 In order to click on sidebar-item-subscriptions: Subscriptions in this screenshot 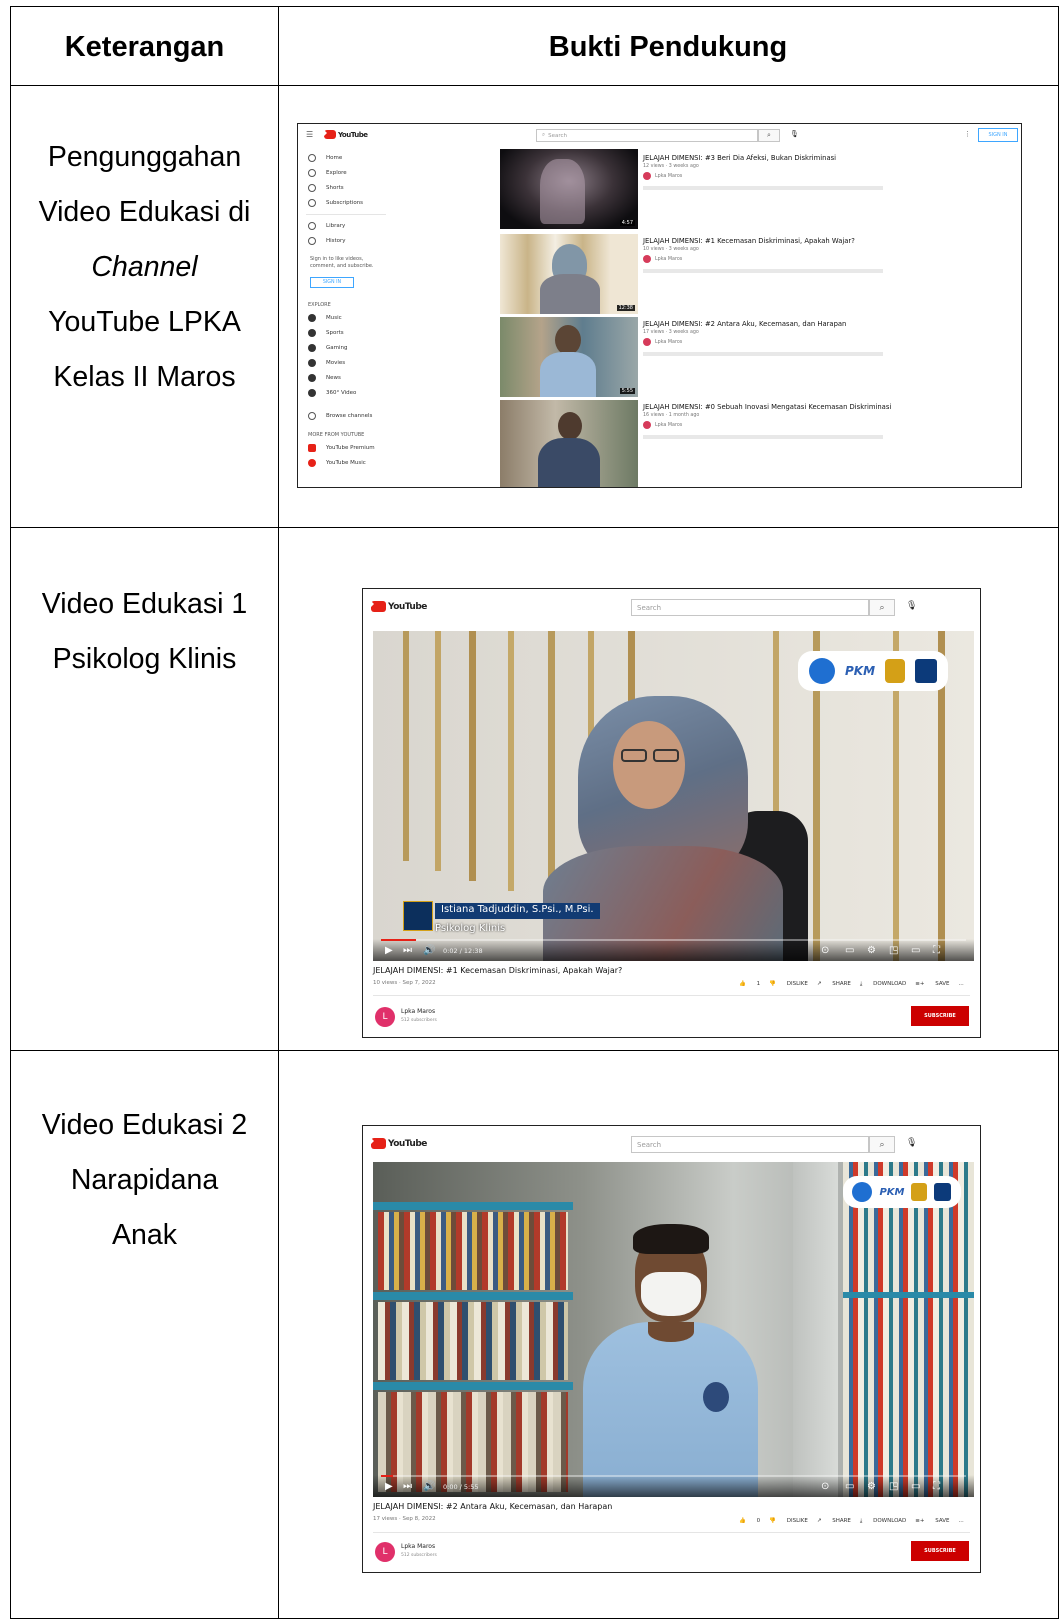, I will do `click(335, 203)`.